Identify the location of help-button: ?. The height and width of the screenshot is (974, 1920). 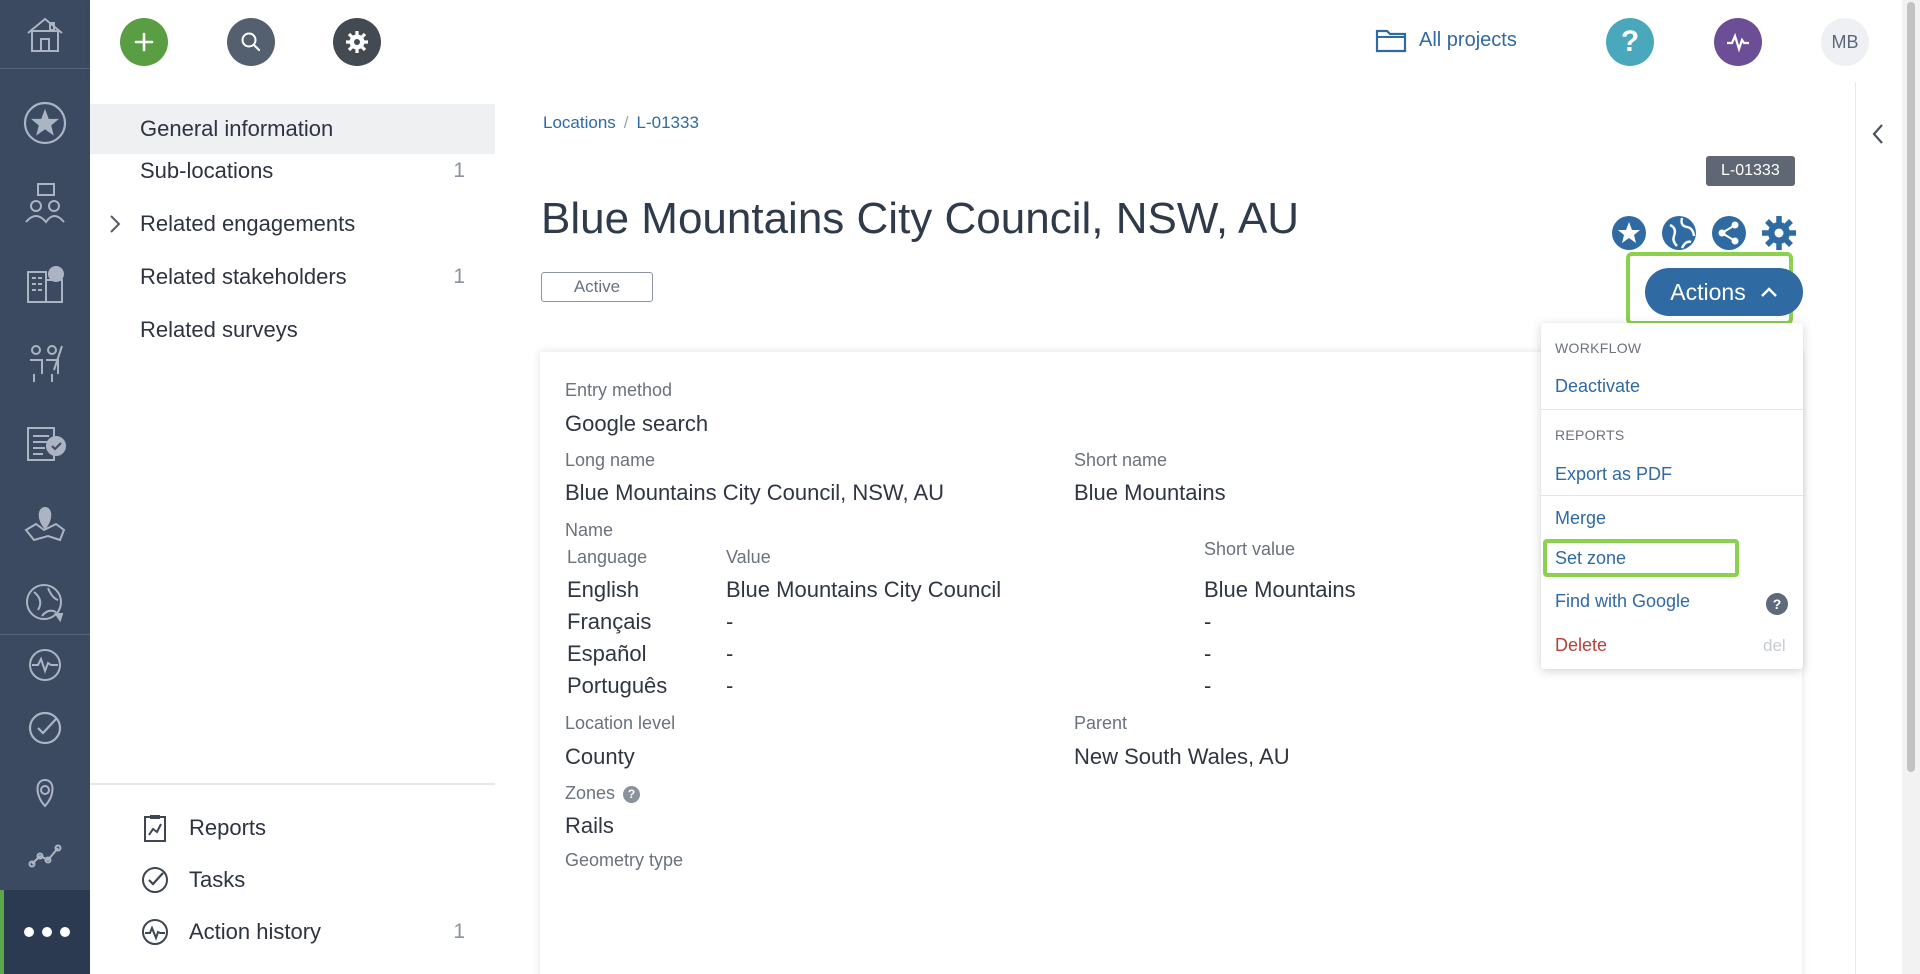
(1630, 42).